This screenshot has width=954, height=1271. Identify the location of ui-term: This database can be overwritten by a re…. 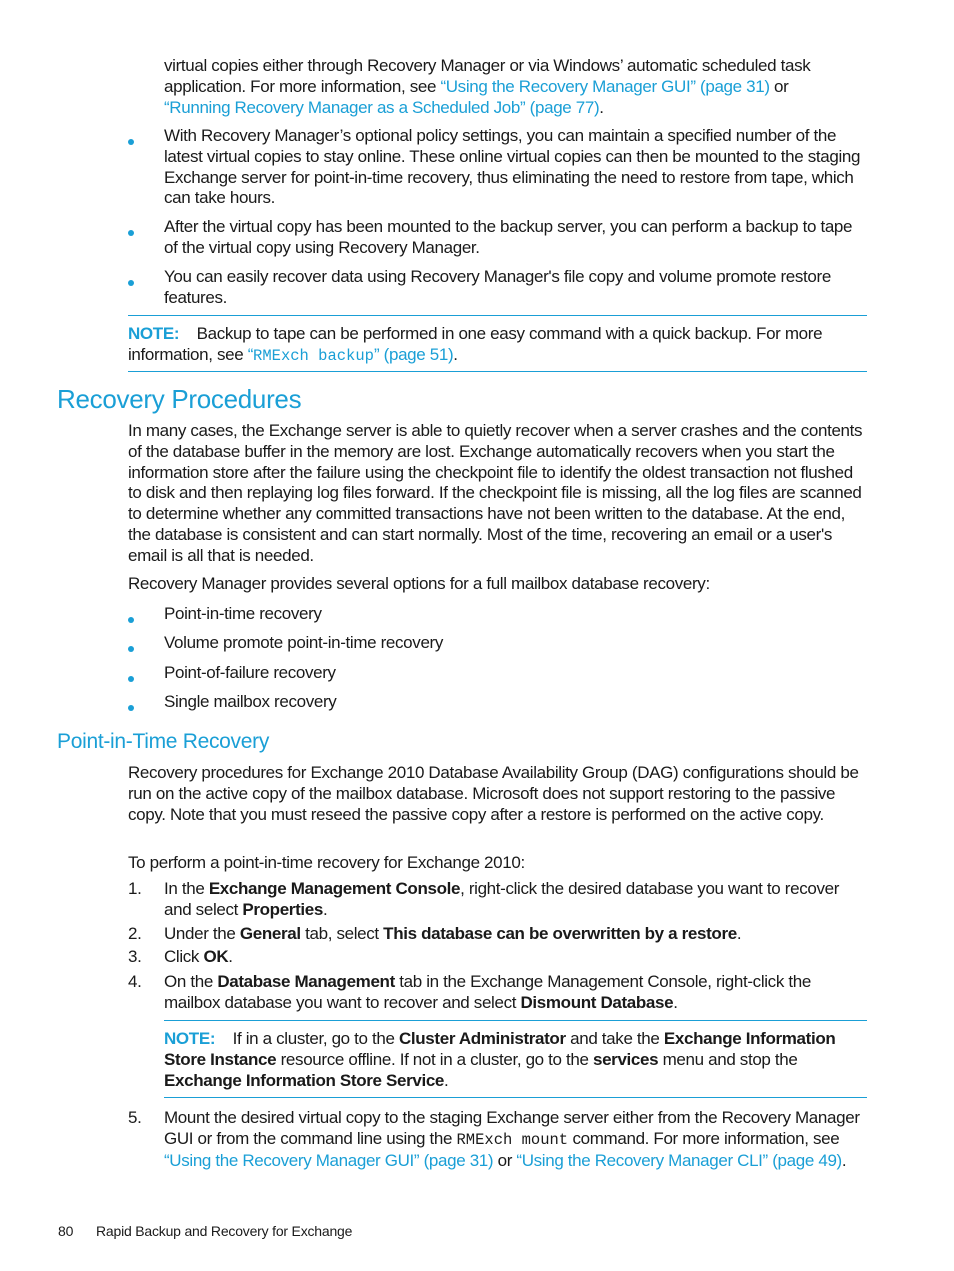
(560, 933).